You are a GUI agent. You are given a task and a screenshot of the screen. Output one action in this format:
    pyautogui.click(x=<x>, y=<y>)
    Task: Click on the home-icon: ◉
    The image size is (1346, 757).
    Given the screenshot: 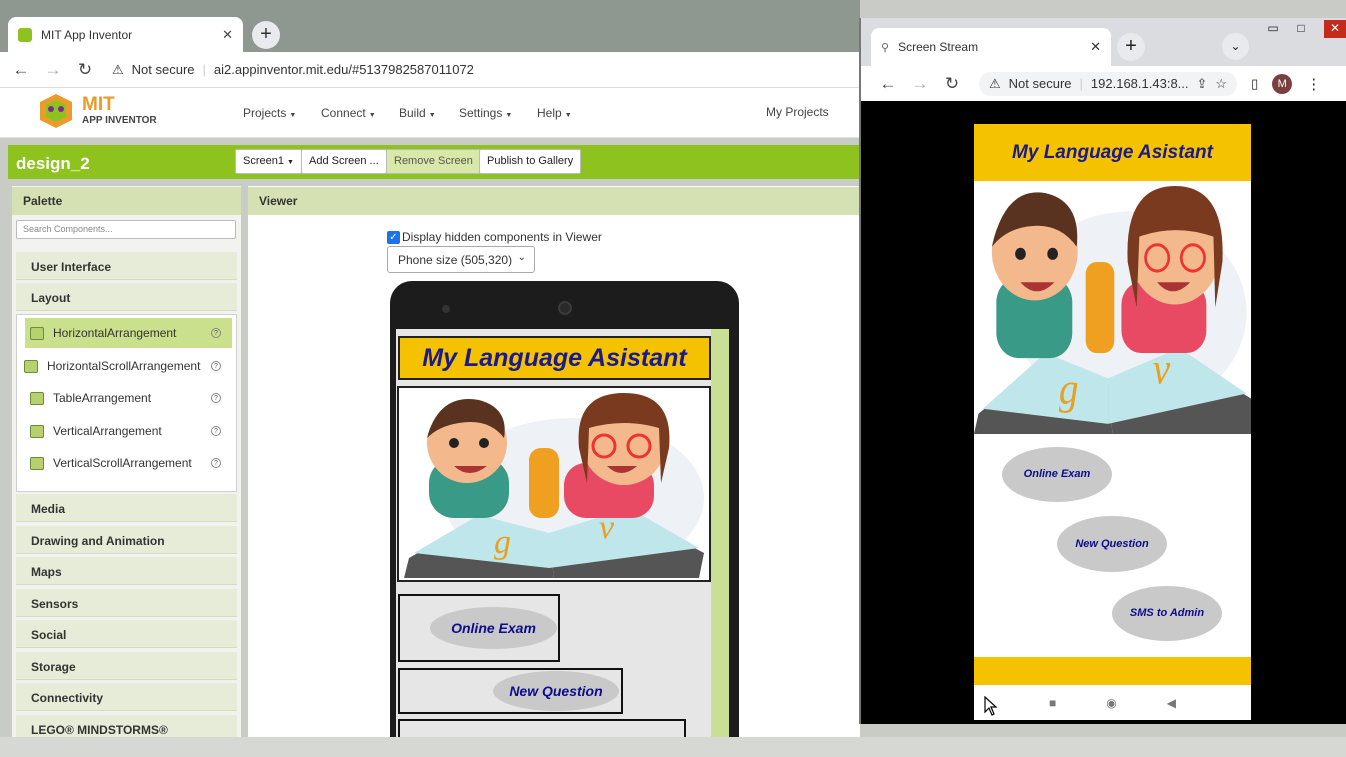 What is the action you would take?
    pyautogui.click(x=1111, y=703)
    